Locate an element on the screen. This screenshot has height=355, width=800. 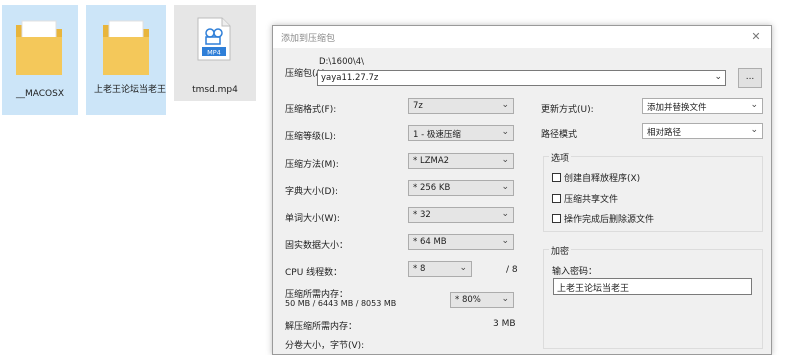
cpu-value: * 8 is located at coordinates (419, 269).